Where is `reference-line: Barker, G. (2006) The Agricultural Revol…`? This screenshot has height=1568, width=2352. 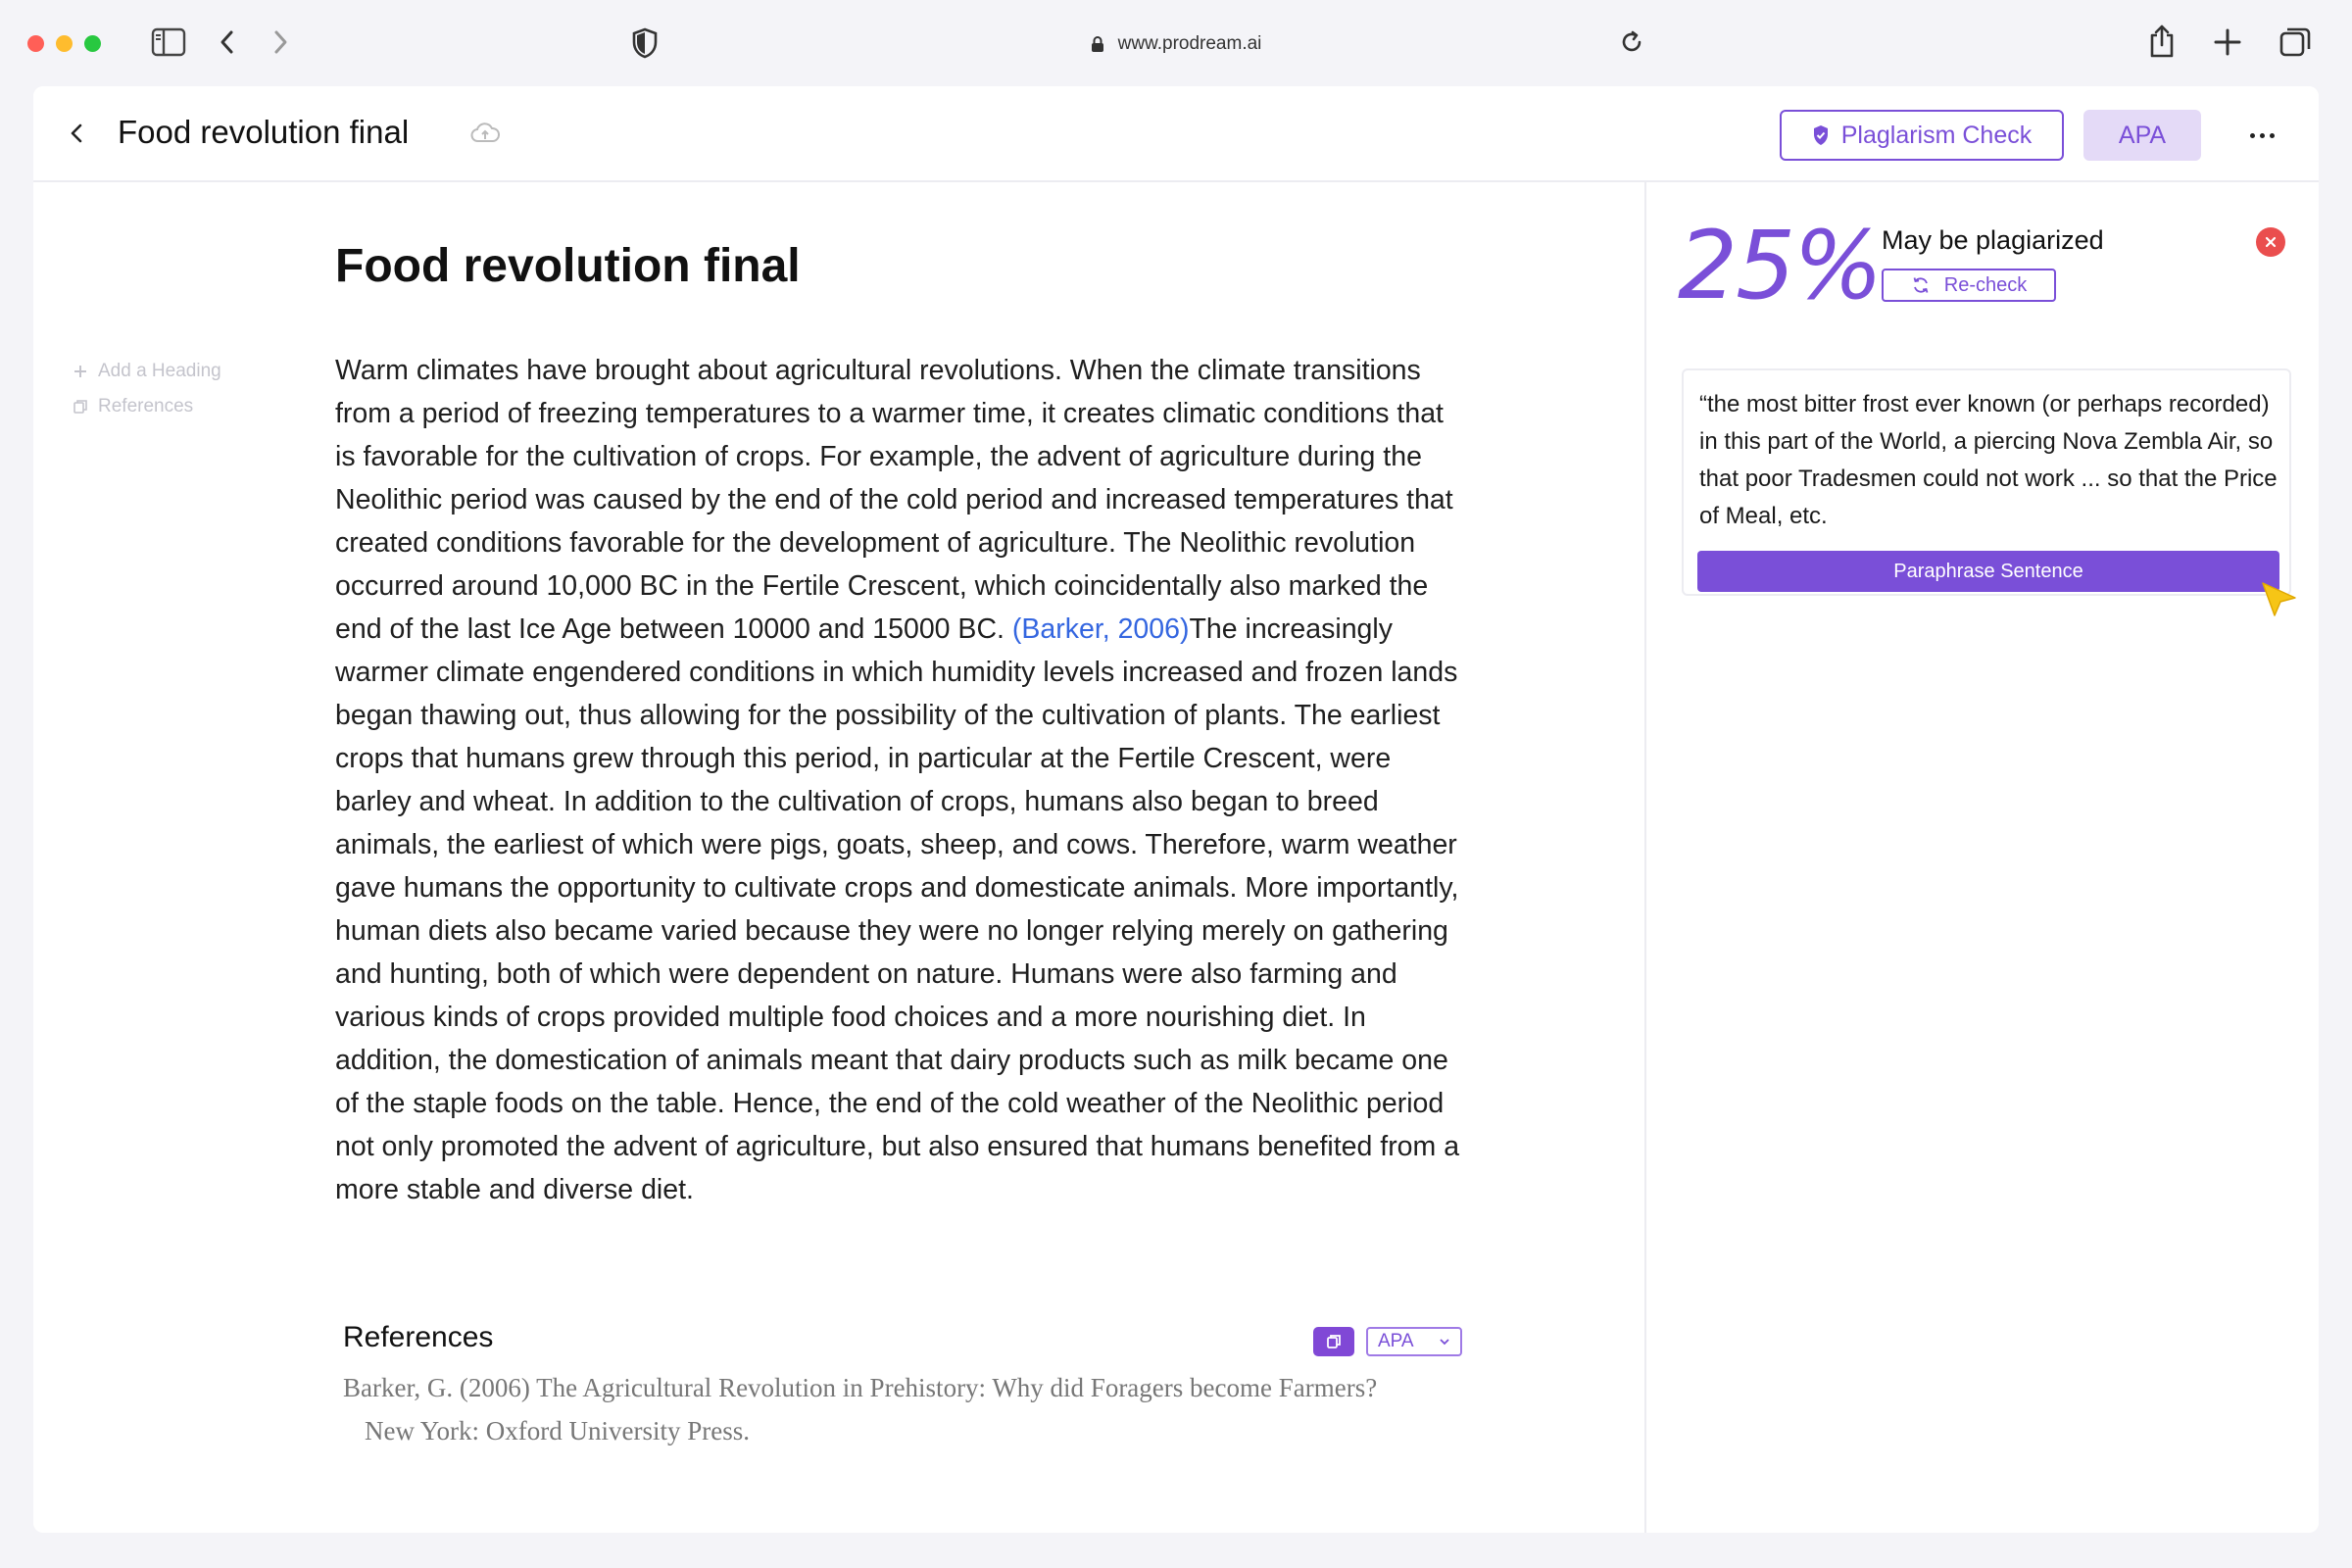 reference-line: Barker, G. (2006) The Agricultural Revol… is located at coordinates (860, 1387).